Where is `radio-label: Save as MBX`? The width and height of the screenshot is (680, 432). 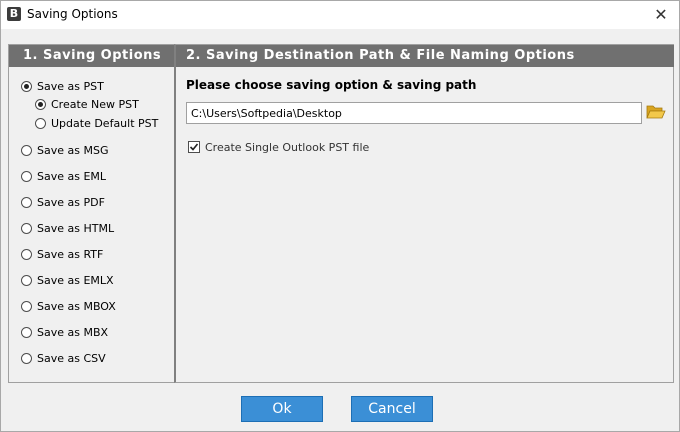
radio-label: Save as MBX is located at coordinates (73, 332).